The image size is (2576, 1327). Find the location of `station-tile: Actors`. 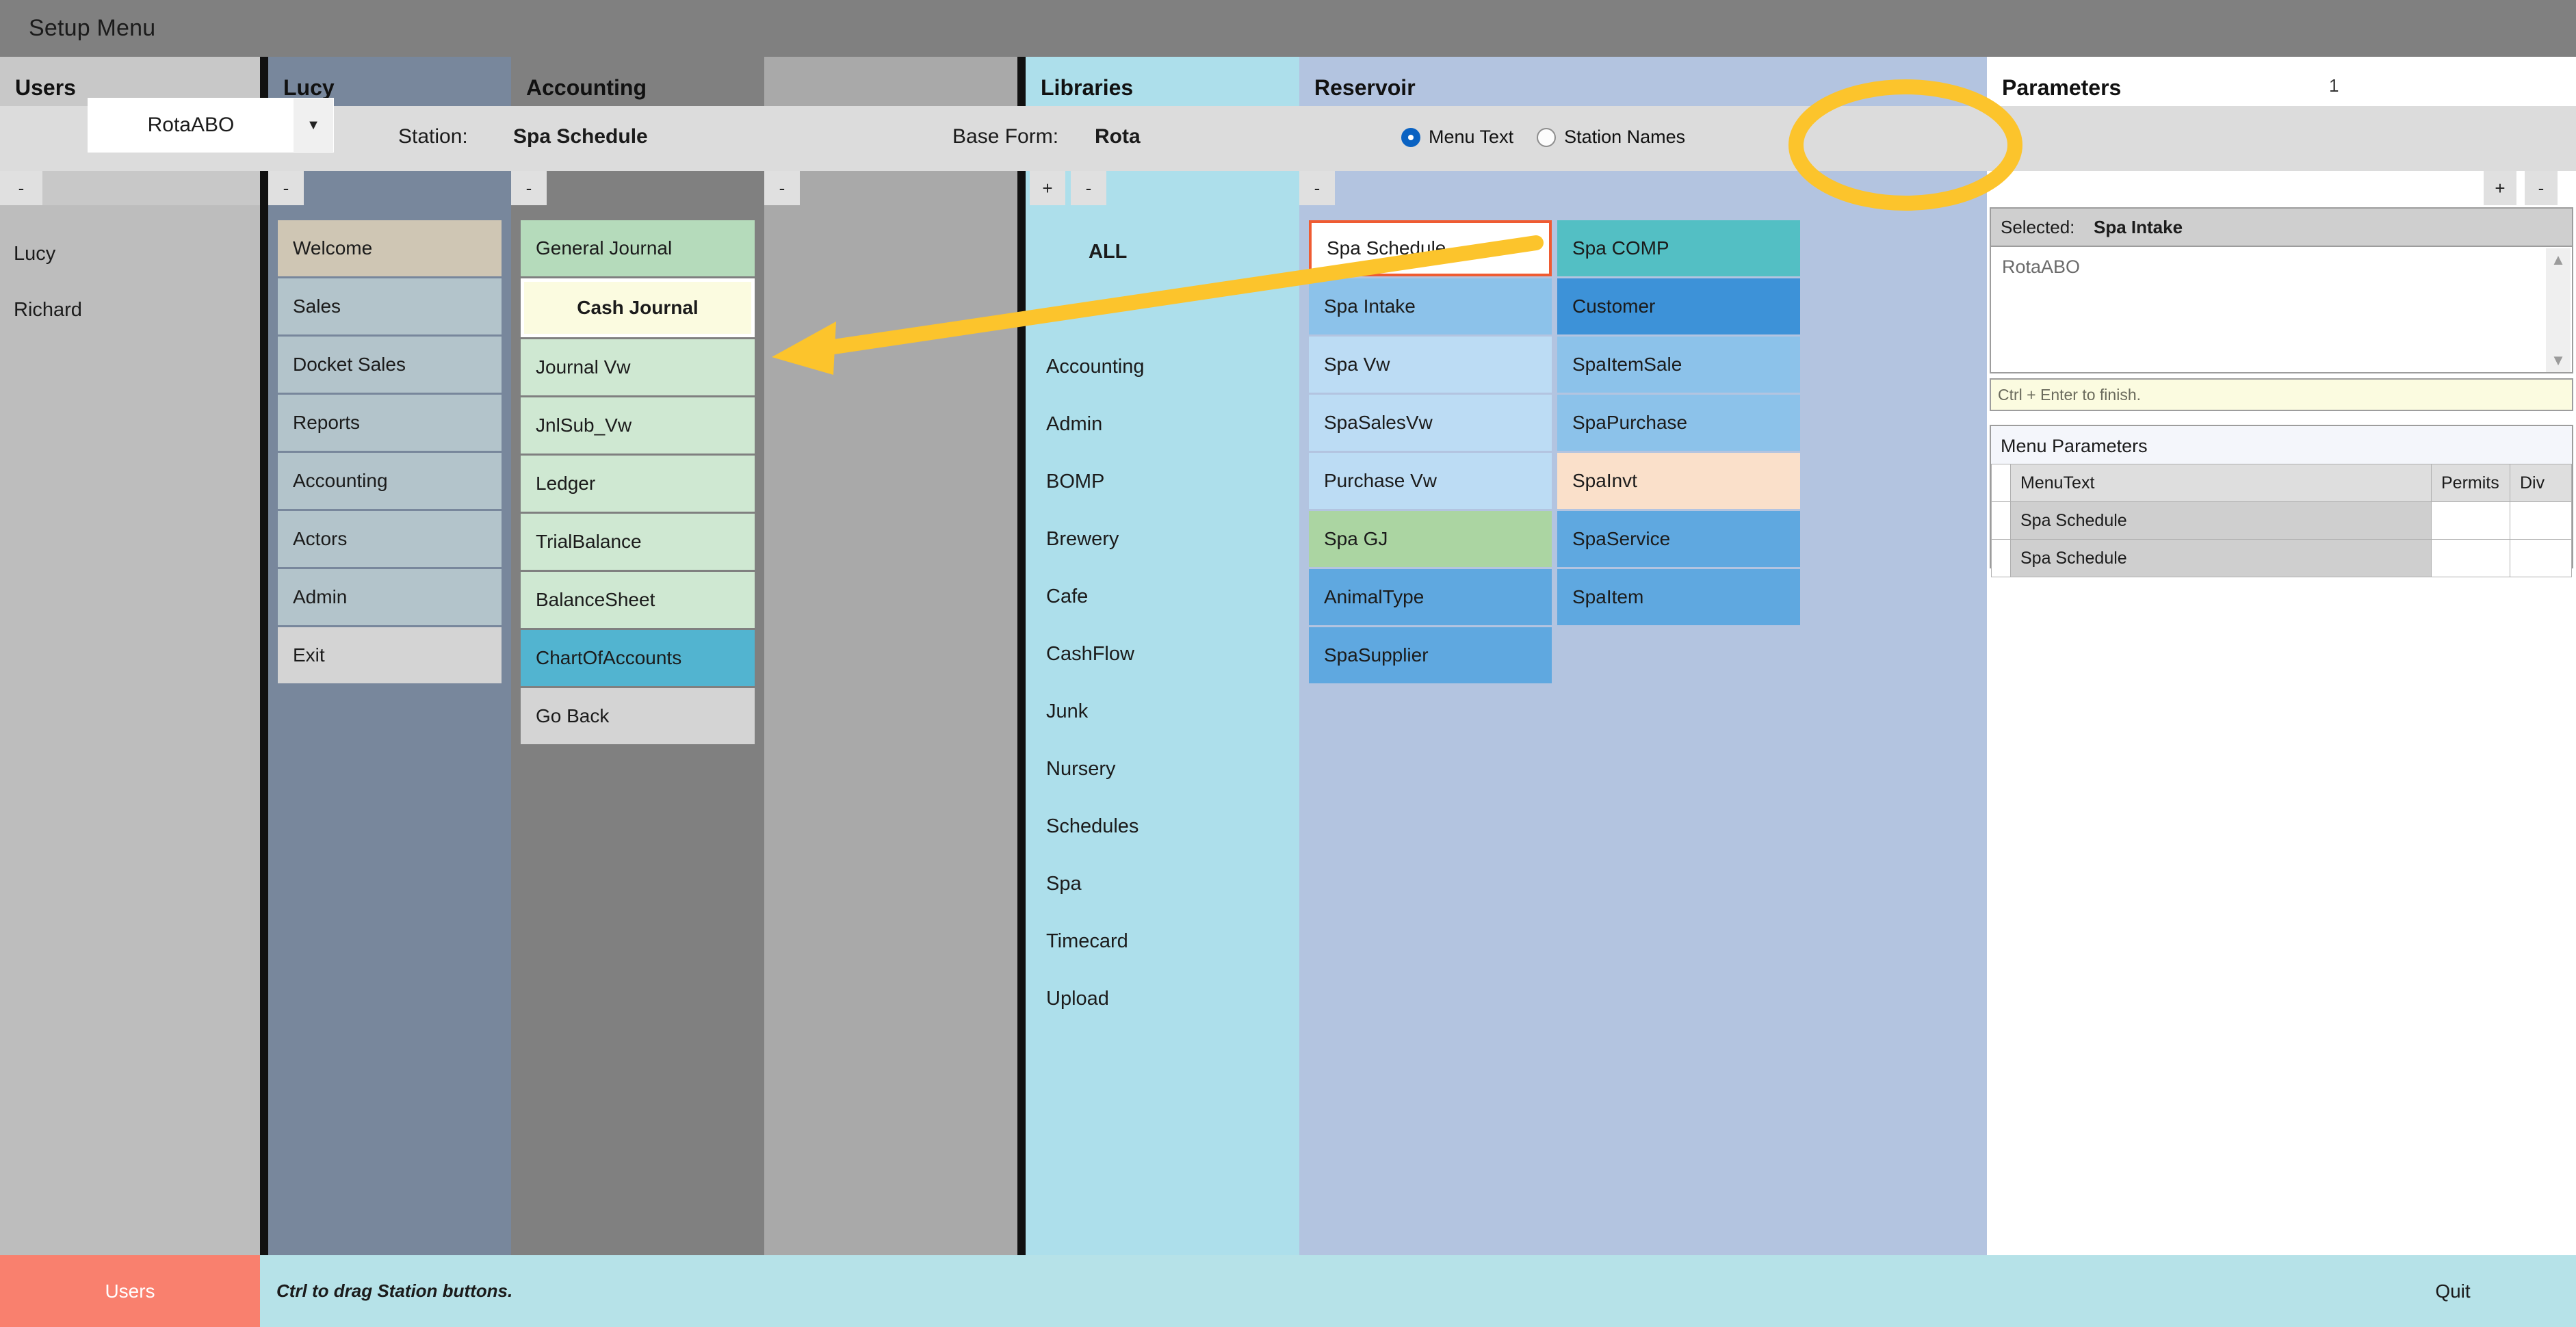

station-tile: Actors is located at coordinates (390, 539).